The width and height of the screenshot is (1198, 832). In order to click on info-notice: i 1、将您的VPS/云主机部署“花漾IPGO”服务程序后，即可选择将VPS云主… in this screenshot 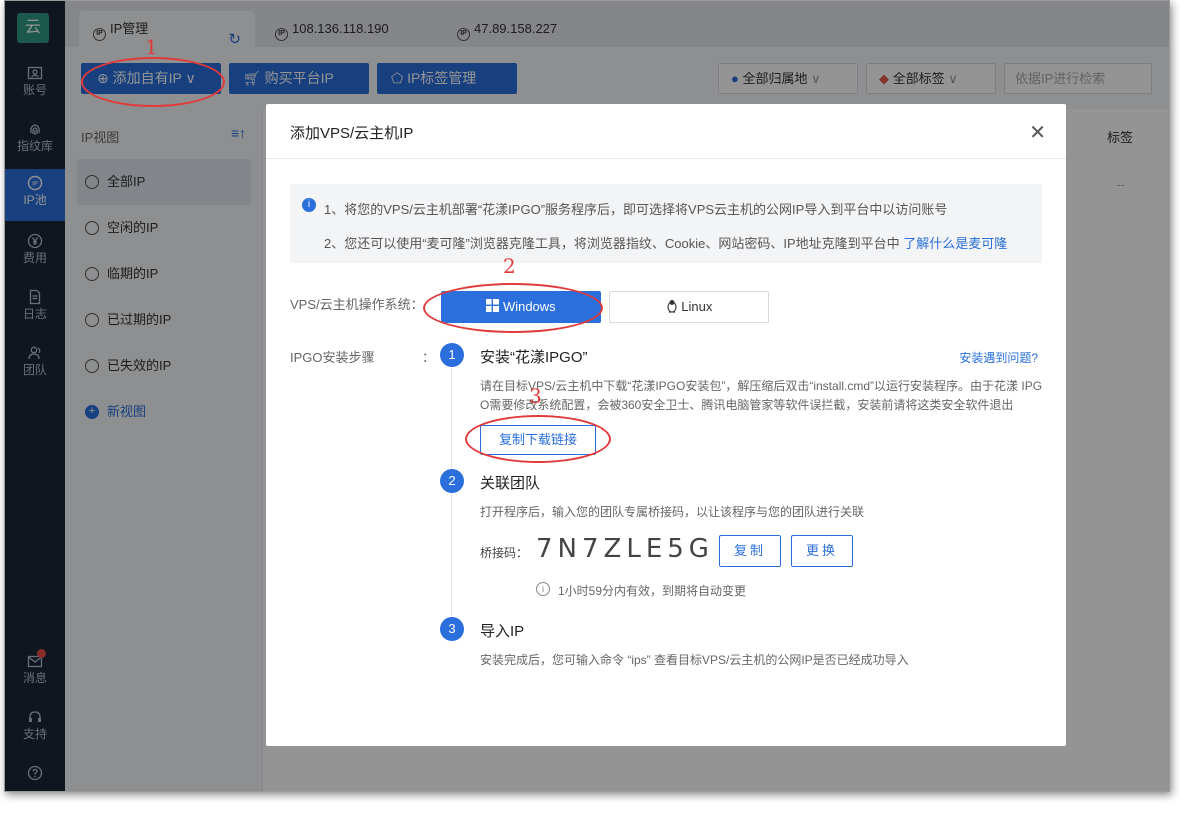, I will do `click(666, 223)`.